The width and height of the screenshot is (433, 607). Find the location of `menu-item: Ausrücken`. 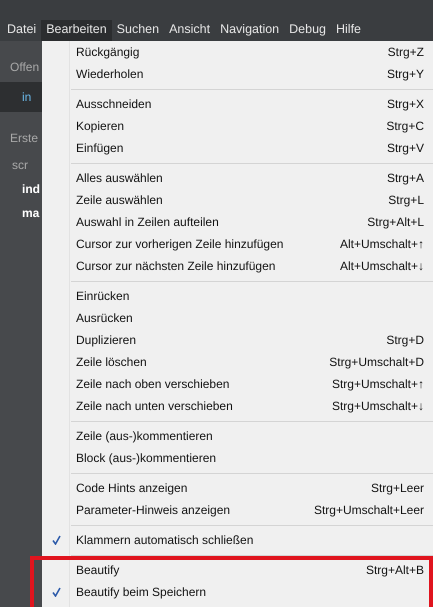

menu-item: Ausrücken is located at coordinates (237, 318).